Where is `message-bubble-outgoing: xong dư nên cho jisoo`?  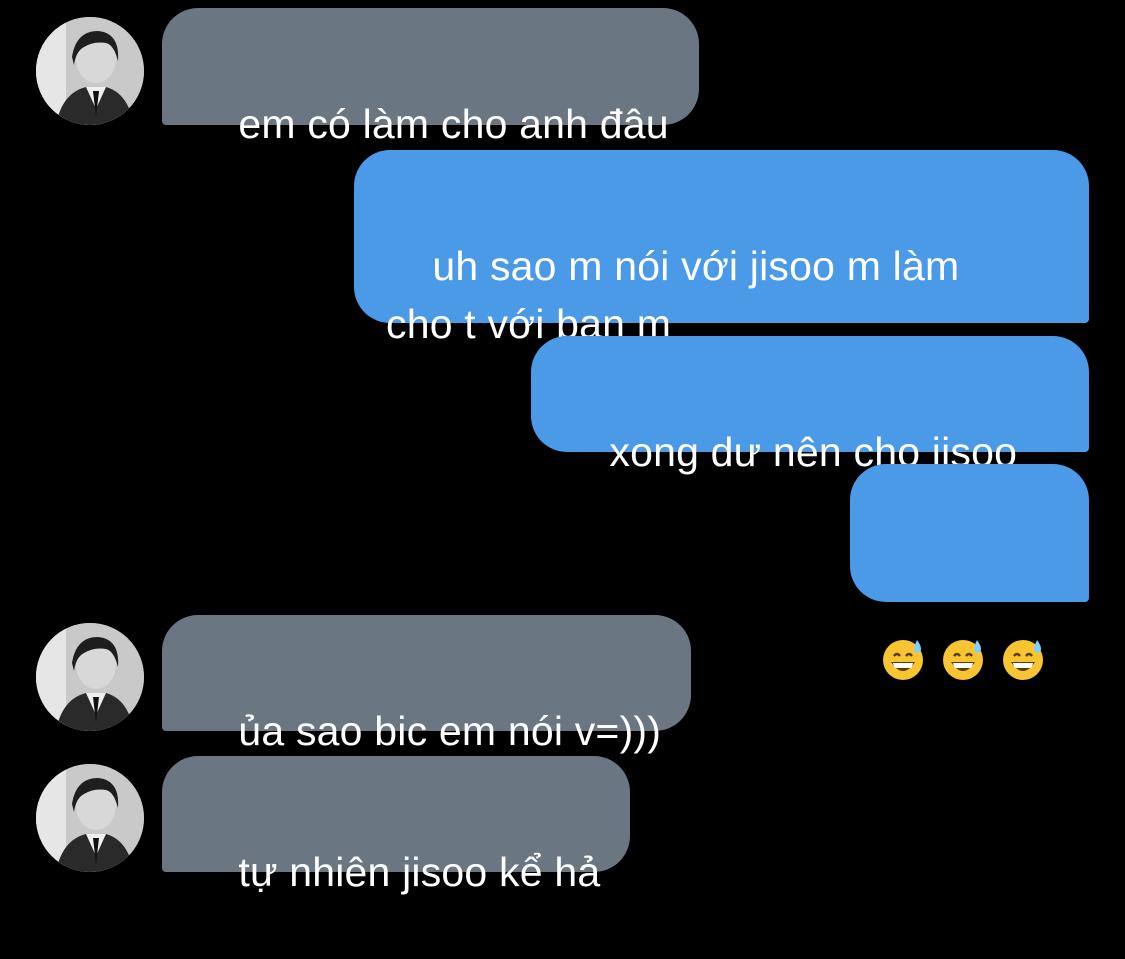
message-bubble-outgoing: xong dư nên cho jisoo is located at coordinates (810, 405).